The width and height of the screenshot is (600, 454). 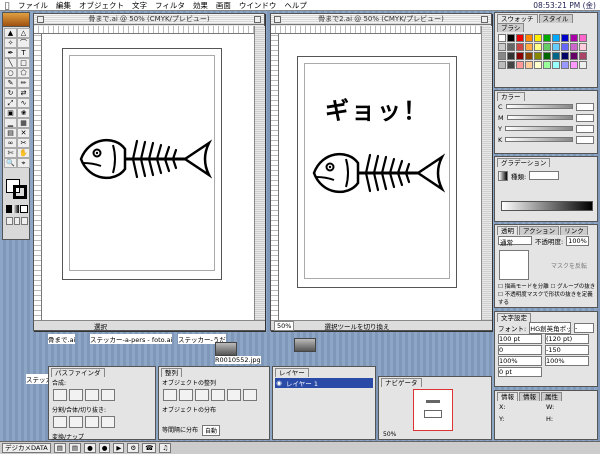 I want to click on opacity-field: 100%, so click(x=577, y=240).